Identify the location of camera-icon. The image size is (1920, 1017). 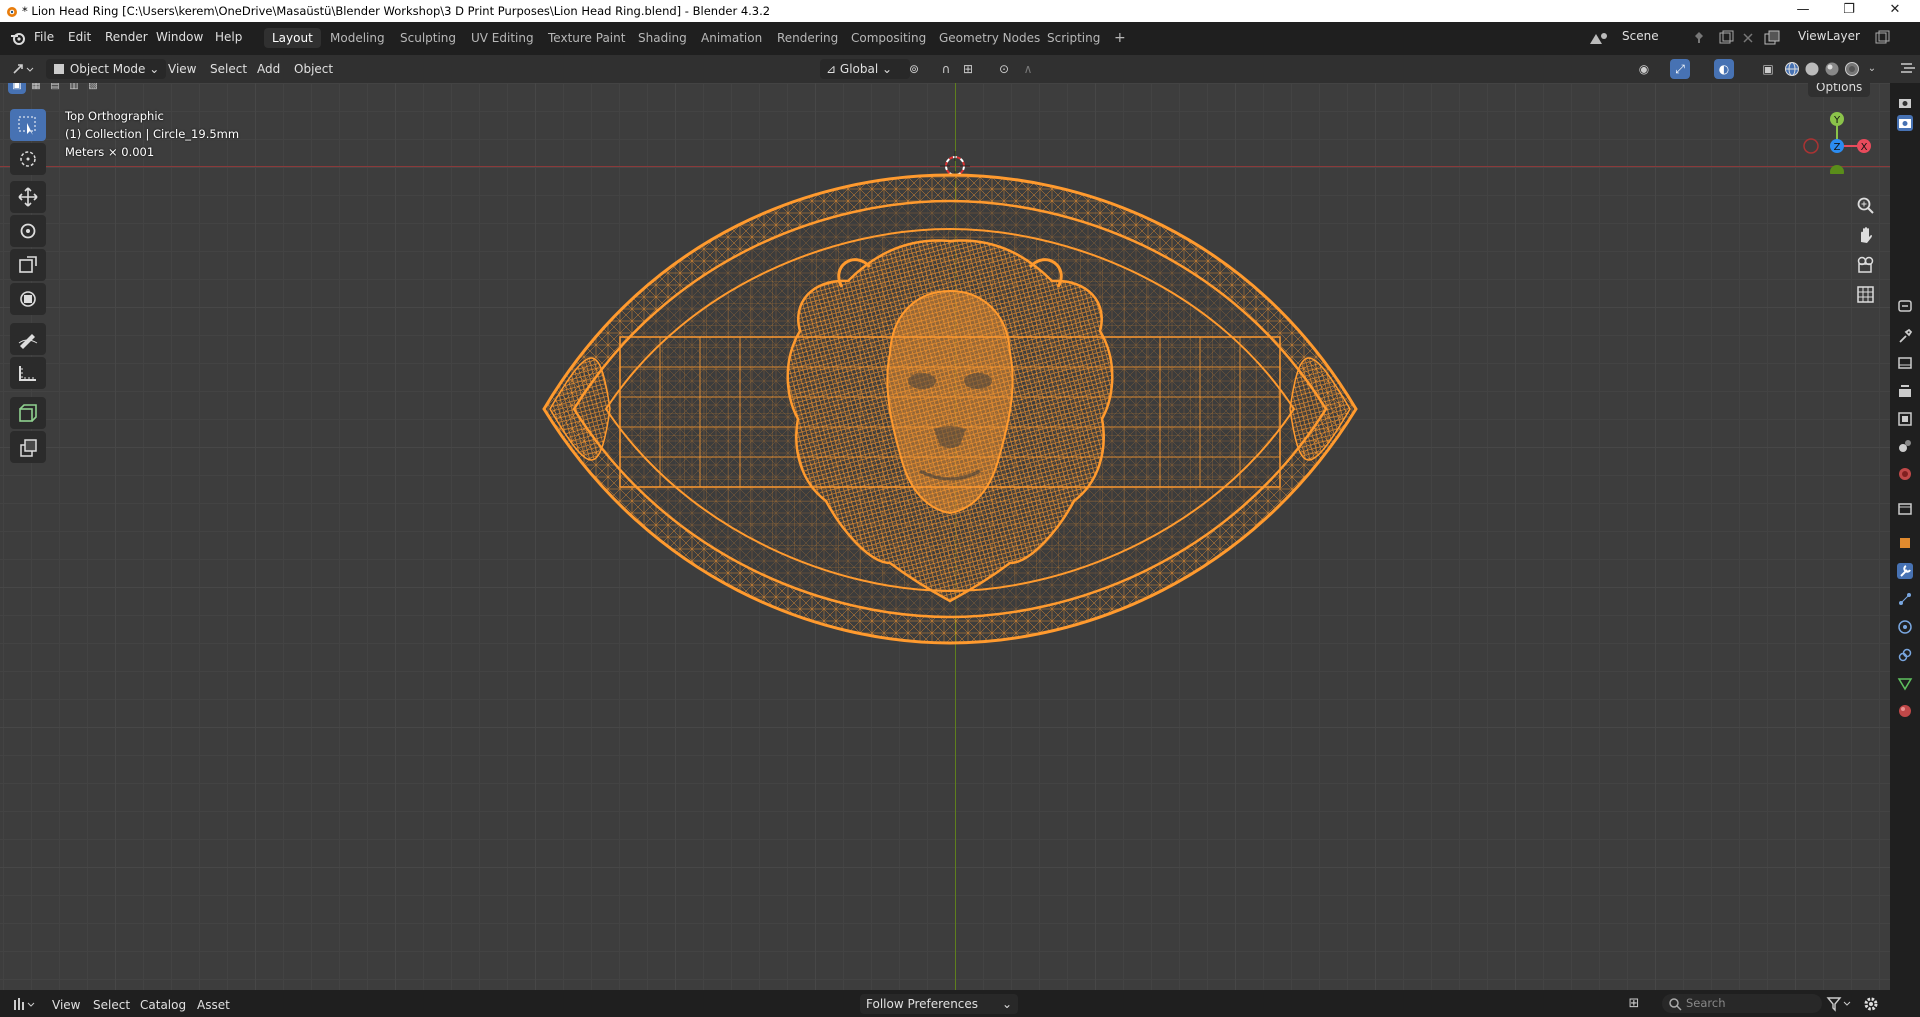
(1905, 123).